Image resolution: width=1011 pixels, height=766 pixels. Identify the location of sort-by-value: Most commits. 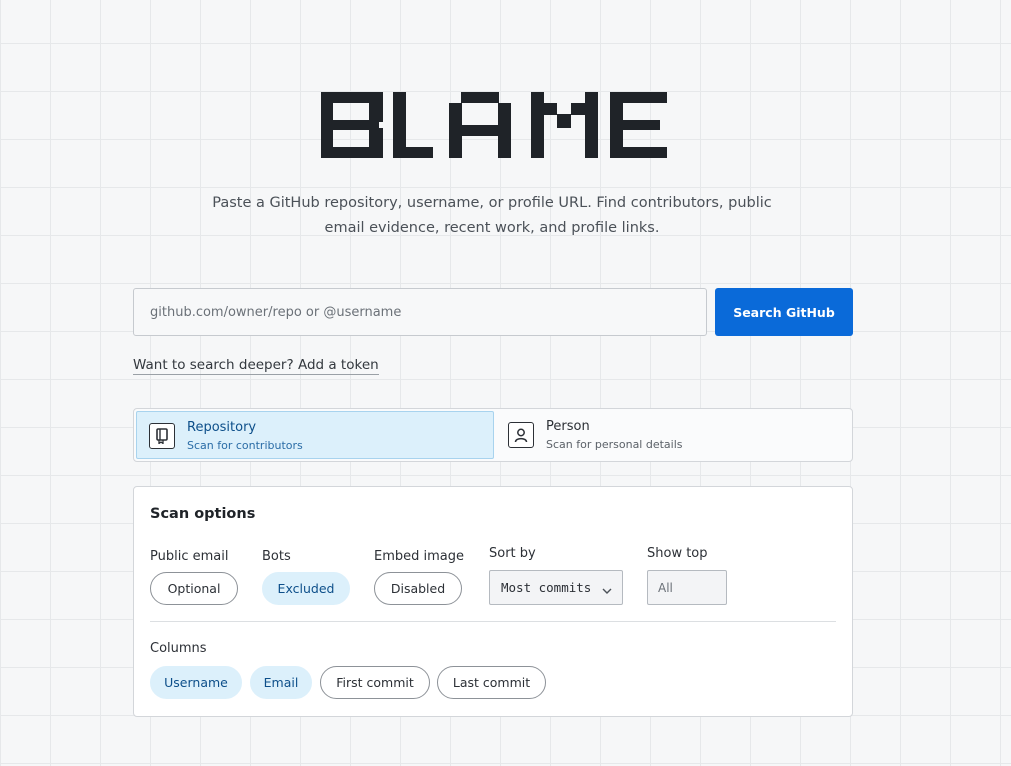
(546, 587).